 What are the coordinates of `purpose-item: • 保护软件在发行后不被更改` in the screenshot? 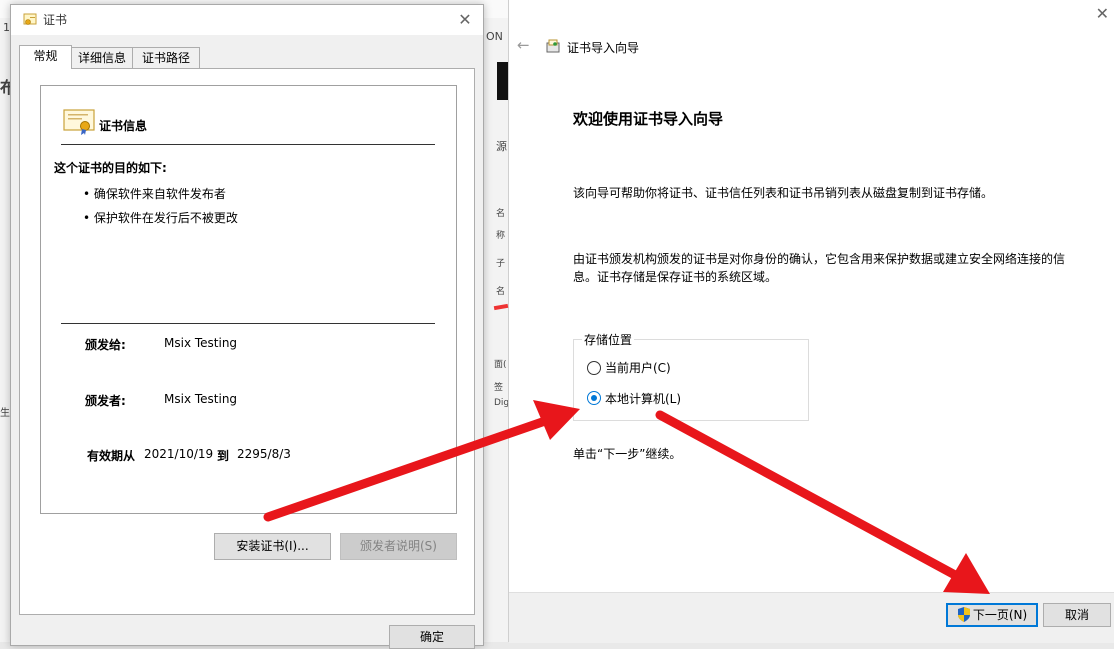 It's located at (160, 218).